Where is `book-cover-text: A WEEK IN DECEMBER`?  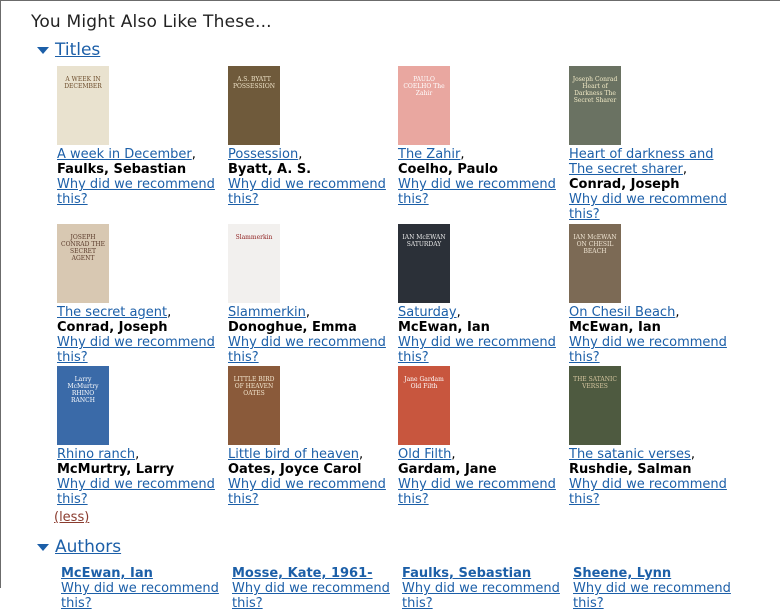 book-cover-text: A WEEK IN DECEMBER is located at coordinates (83, 83).